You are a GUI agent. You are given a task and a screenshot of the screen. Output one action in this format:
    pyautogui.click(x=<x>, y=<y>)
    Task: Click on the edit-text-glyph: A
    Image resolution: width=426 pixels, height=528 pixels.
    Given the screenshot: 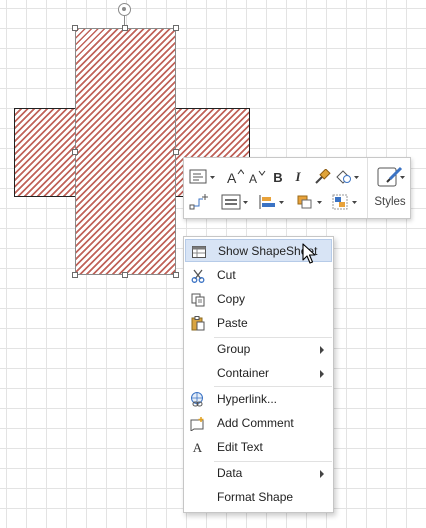 What is the action you would take?
    pyautogui.click(x=197, y=447)
    